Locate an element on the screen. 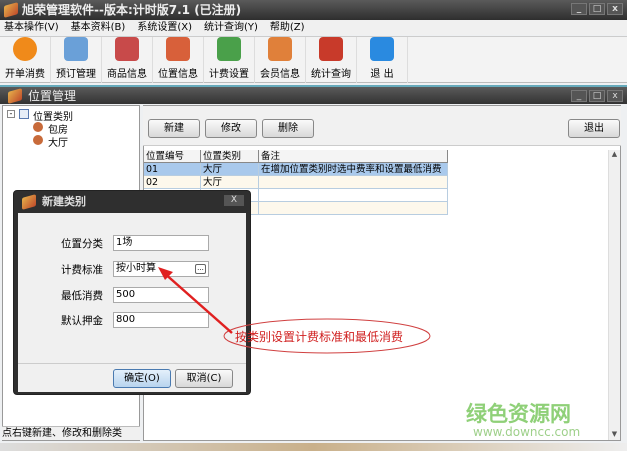  taskbar-strip is located at coordinates (313, 447).